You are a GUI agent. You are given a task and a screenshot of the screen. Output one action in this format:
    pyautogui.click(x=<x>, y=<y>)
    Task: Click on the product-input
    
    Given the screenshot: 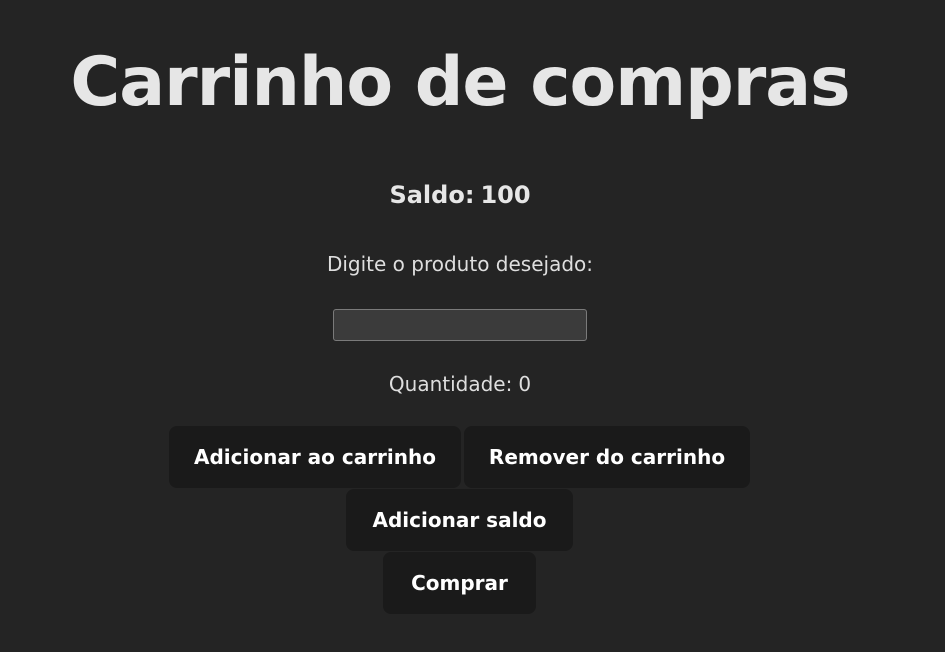 What is the action you would take?
    pyautogui.click(x=460, y=325)
    